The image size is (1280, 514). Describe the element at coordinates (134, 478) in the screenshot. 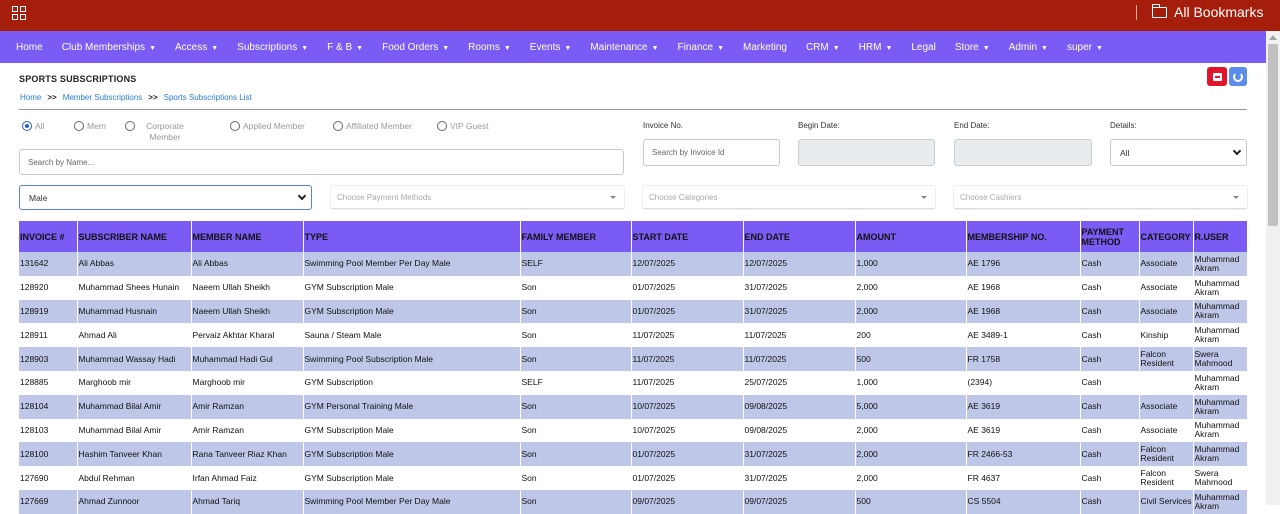

I see `table-cell: Abdul Rehman` at that location.